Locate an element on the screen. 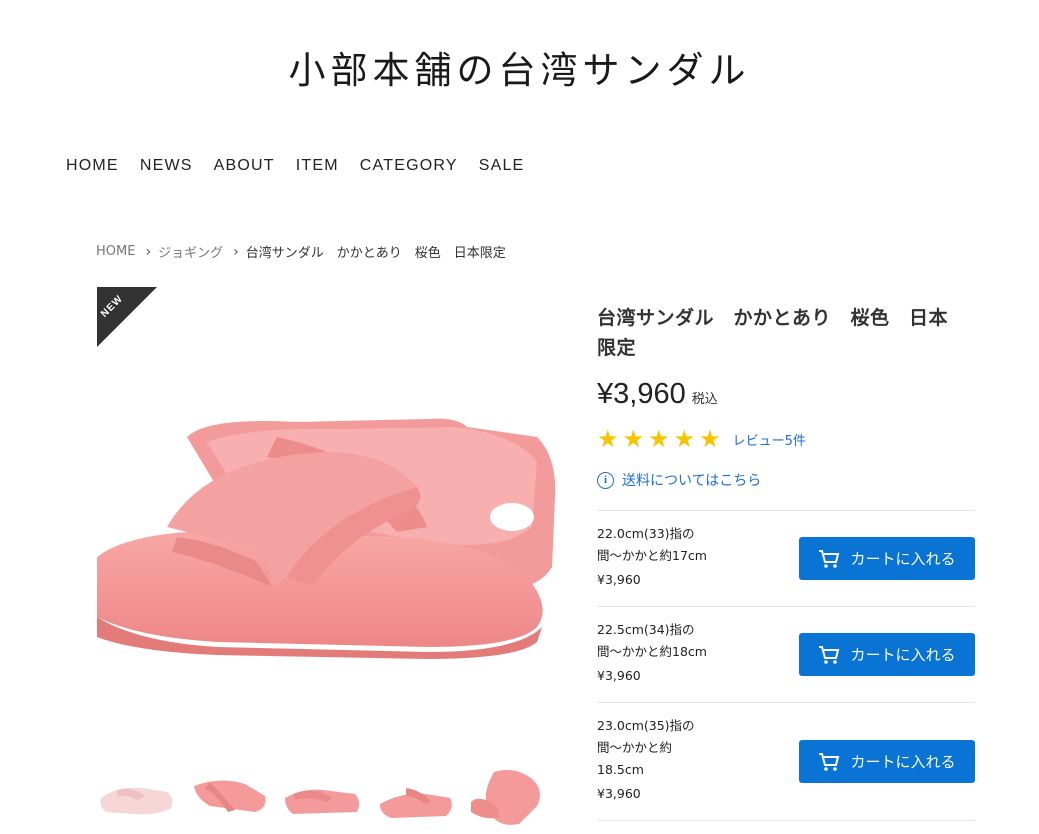 The width and height of the screenshot is (1039, 834). variant-size: 23.0cm(35)指の is located at coordinates (646, 725).